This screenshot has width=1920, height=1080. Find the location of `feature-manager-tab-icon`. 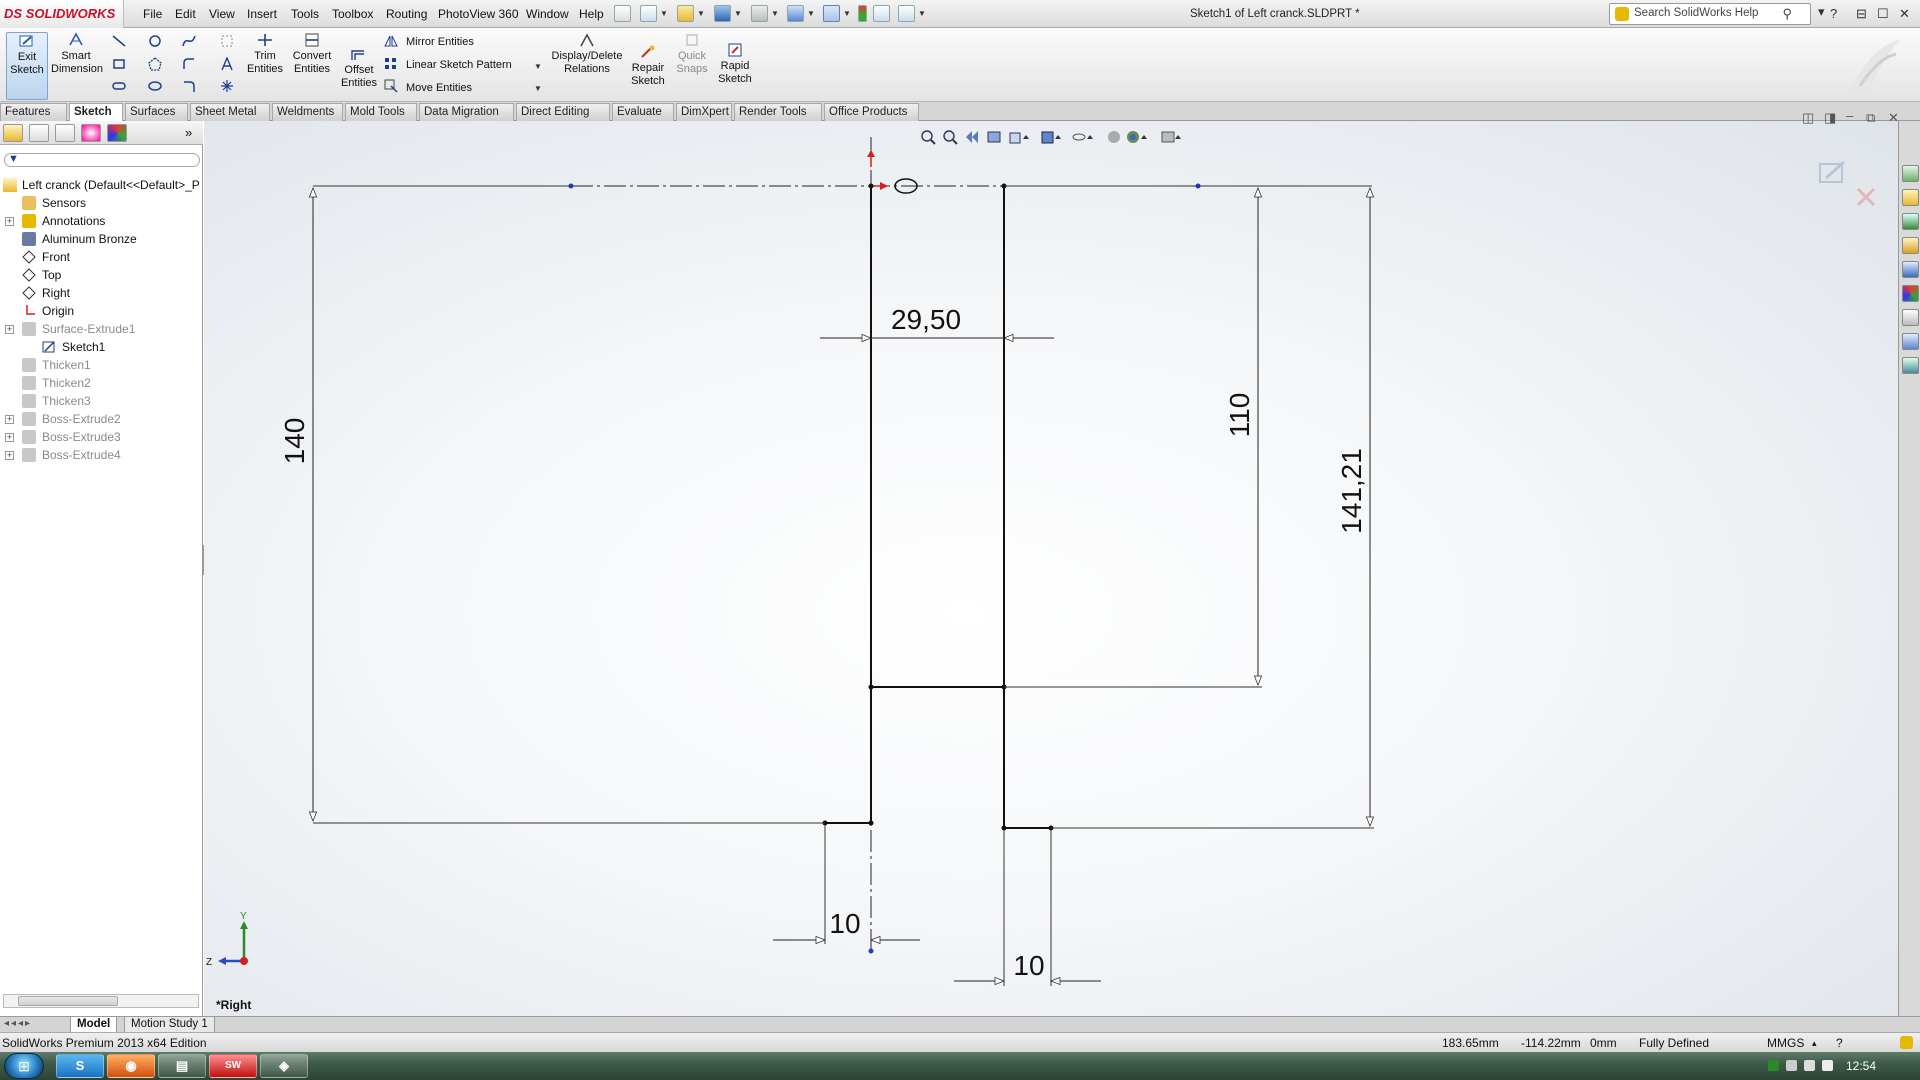

feature-manager-tab-icon is located at coordinates (13, 133).